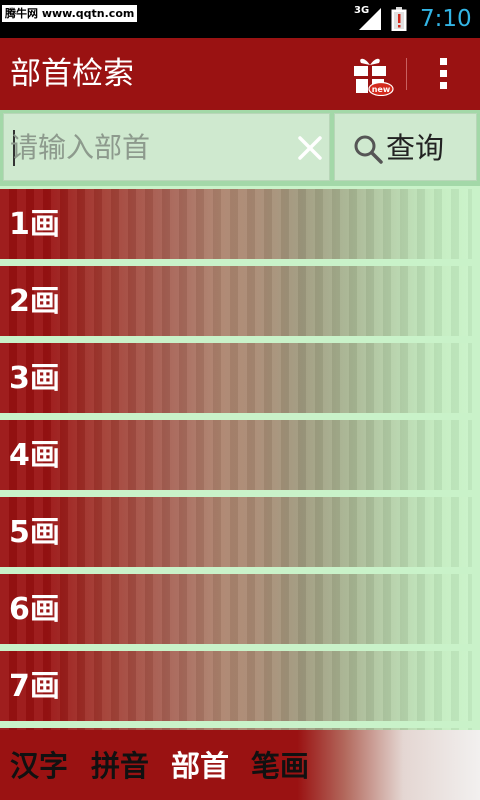  Describe the element at coordinates (236, 455) in the screenshot. I see `list-item-4-stroke: 4画` at that location.